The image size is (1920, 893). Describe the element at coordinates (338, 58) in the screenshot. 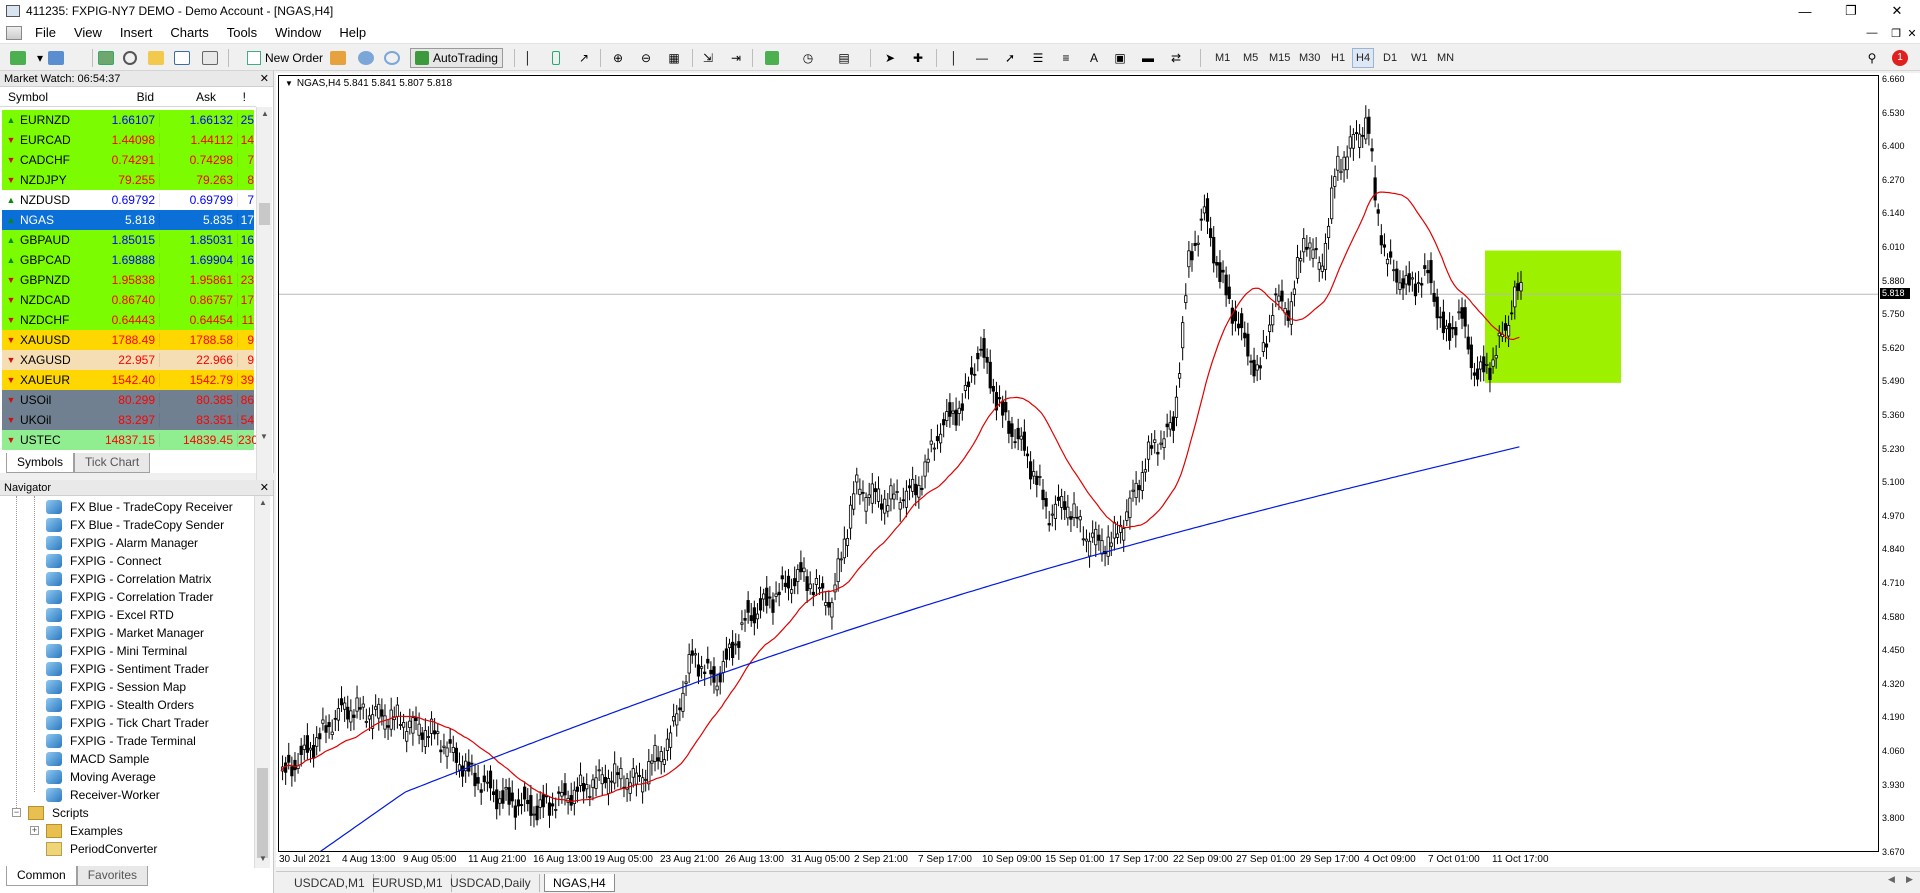

I see `metaeditor-icon` at that location.